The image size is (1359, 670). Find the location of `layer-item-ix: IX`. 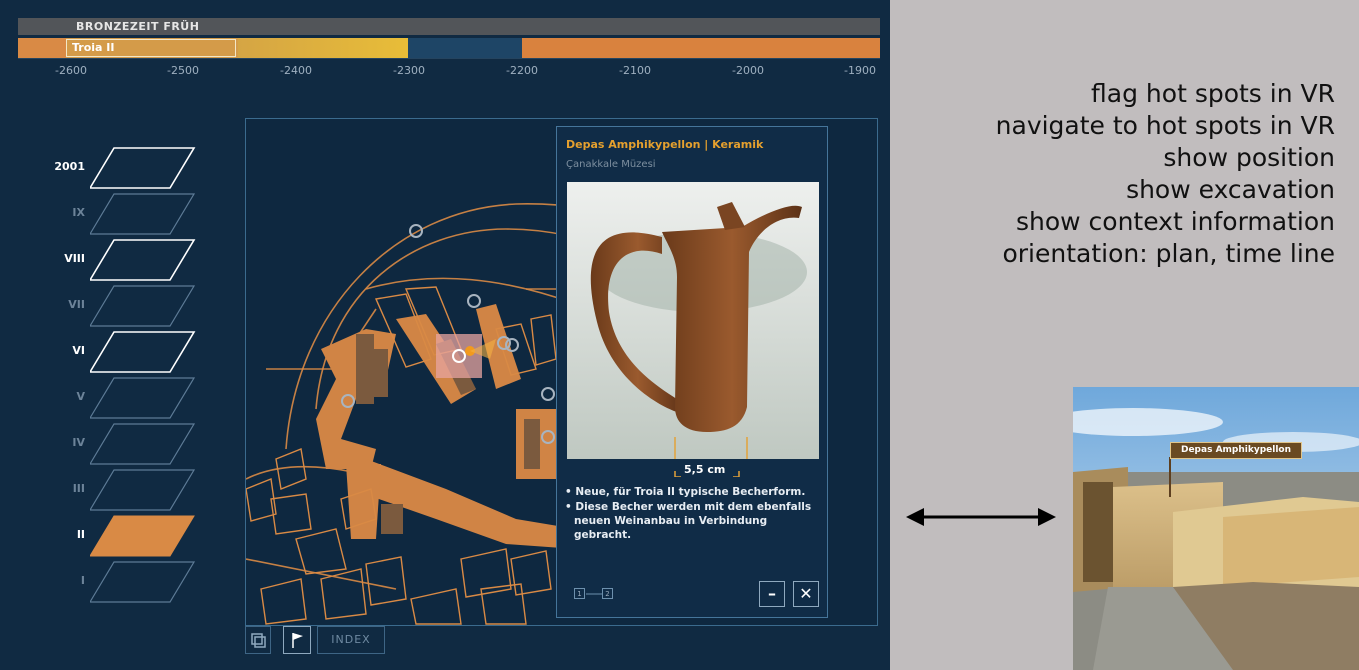

layer-item-ix: IX is located at coordinates (120, 214).